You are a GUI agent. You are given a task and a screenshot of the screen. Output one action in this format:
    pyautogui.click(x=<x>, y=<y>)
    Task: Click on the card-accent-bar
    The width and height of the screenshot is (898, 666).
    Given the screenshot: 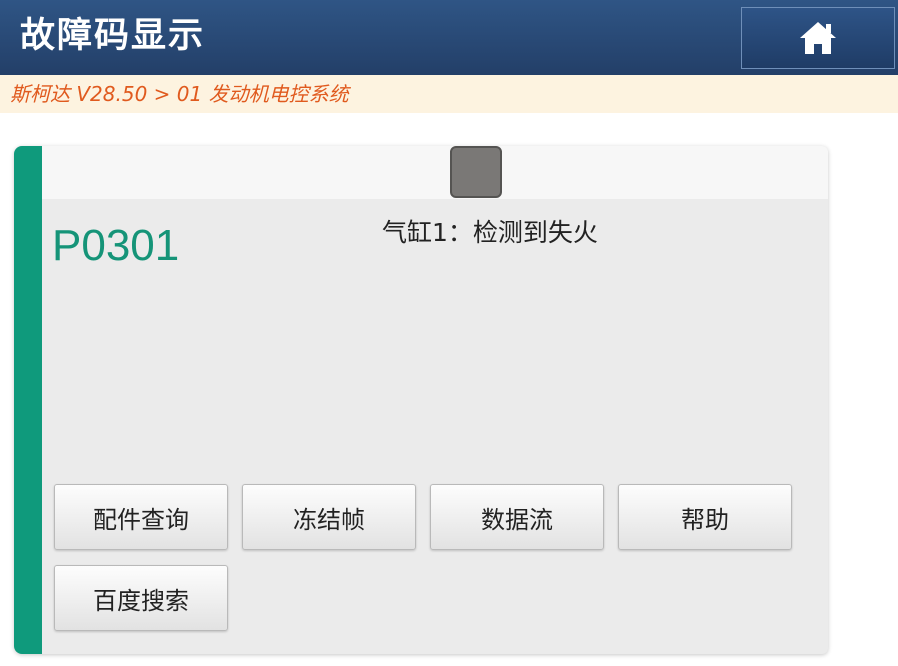 What is the action you would take?
    pyautogui.click(x=28, y=400)
    